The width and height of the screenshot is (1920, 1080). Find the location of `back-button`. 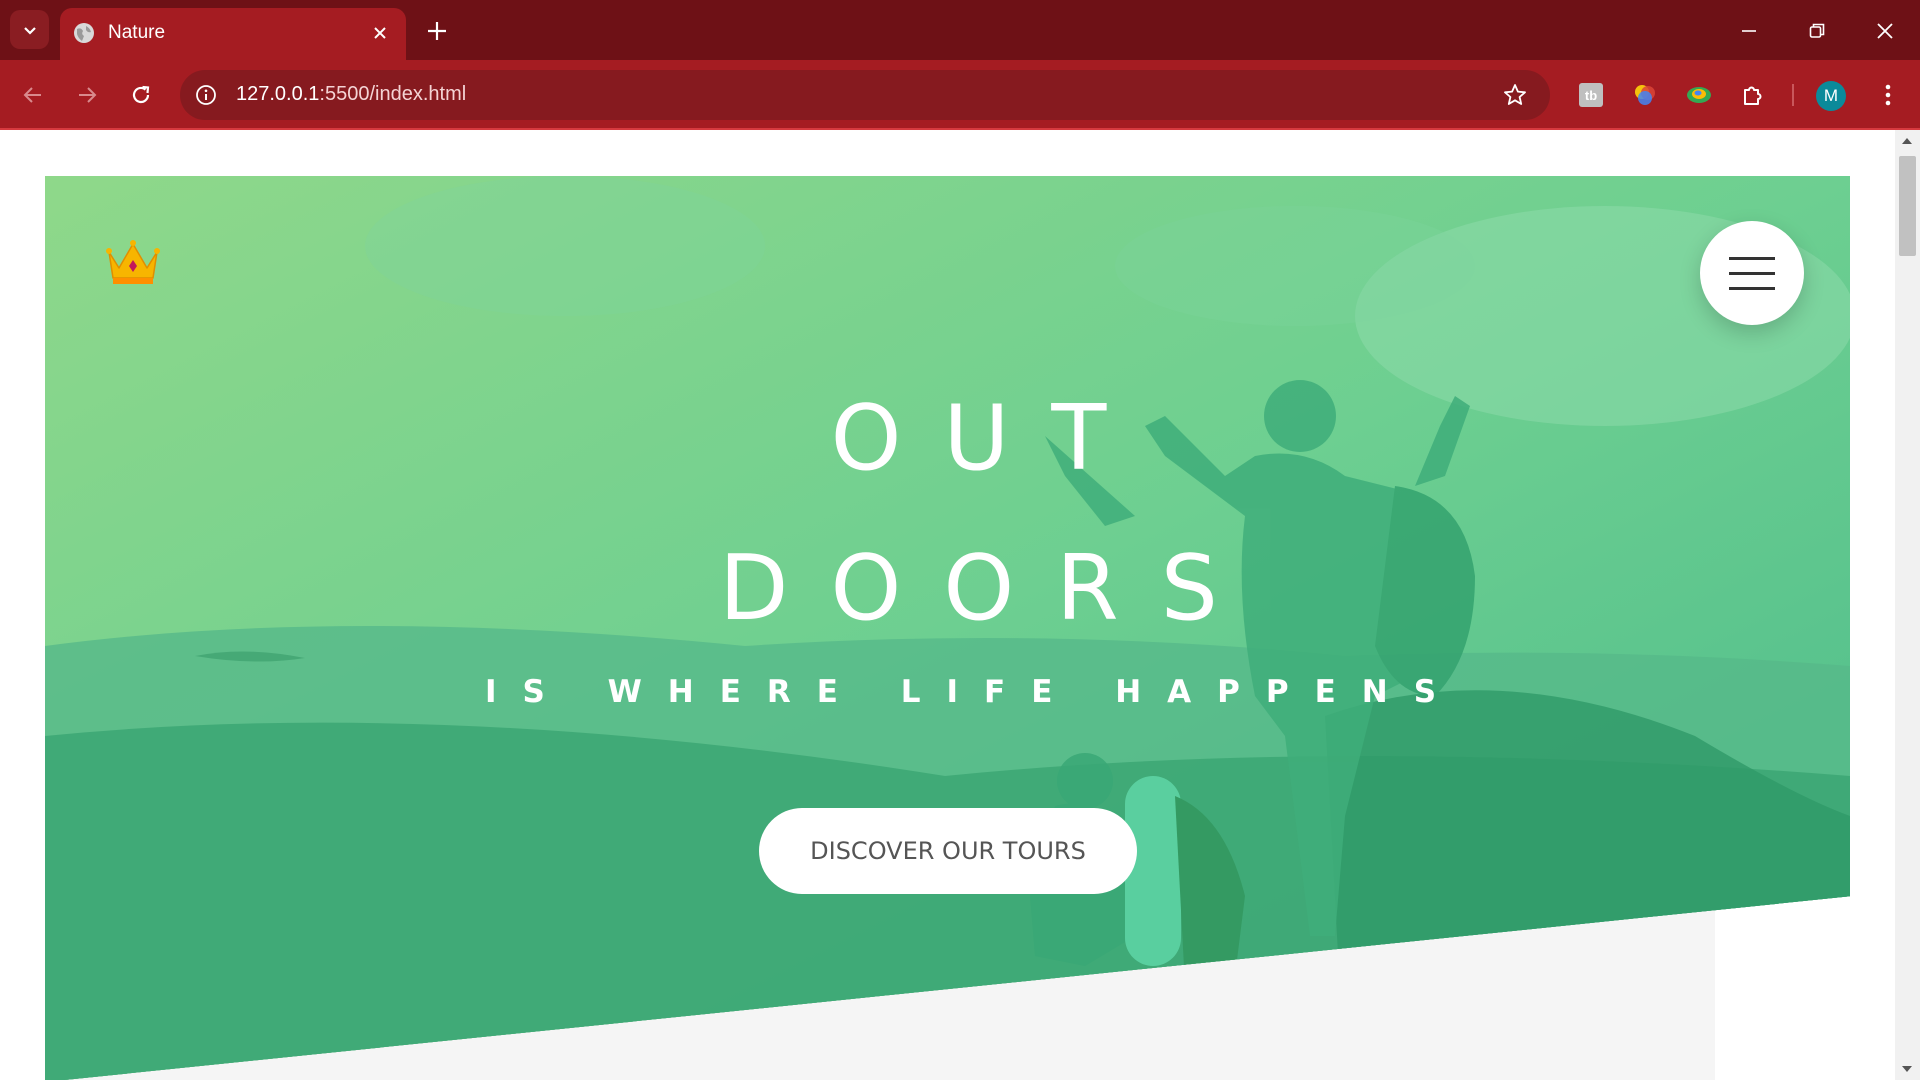

back-button is located at coordinates (33, 95).